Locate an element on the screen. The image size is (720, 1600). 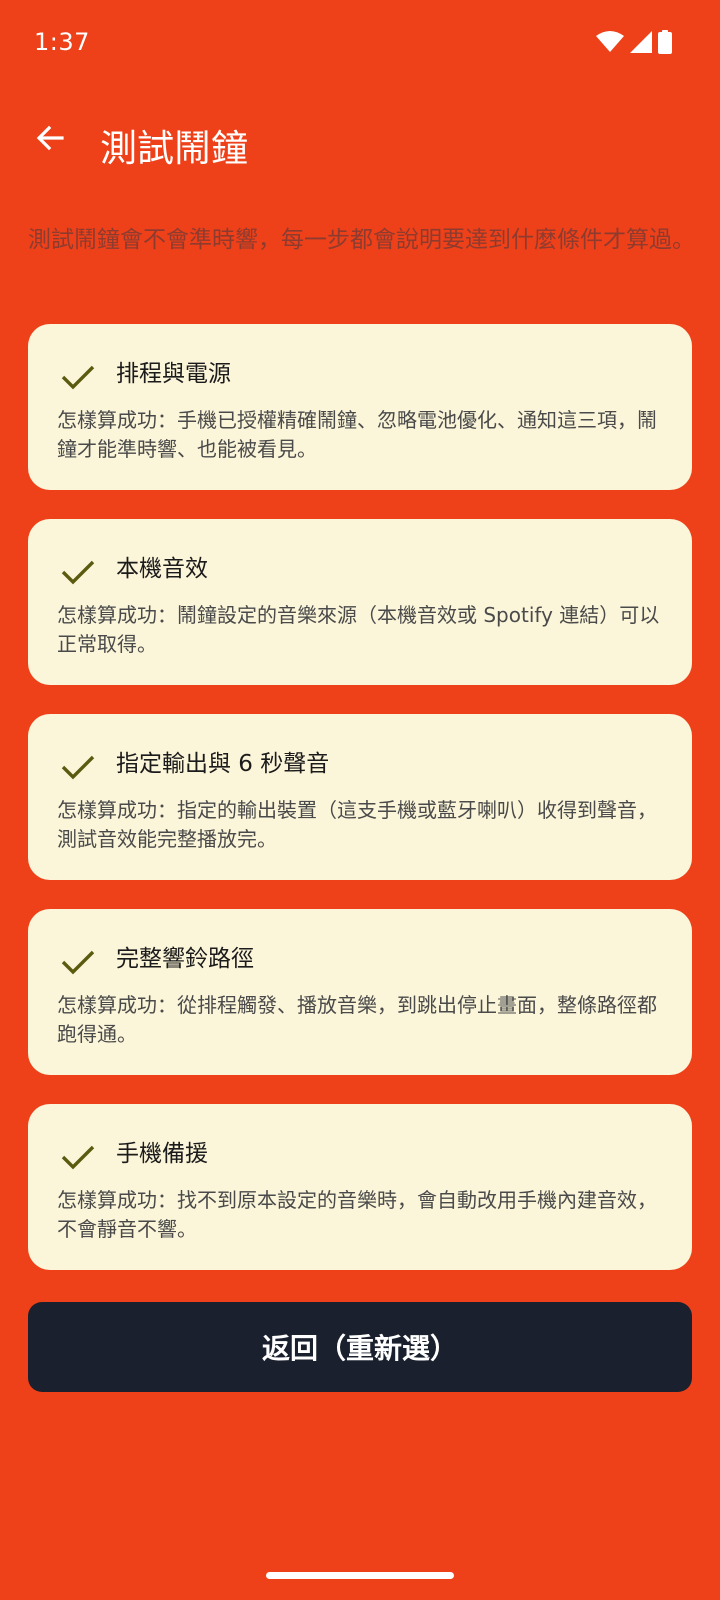
battery-icon is located at coordinates (665, 44).